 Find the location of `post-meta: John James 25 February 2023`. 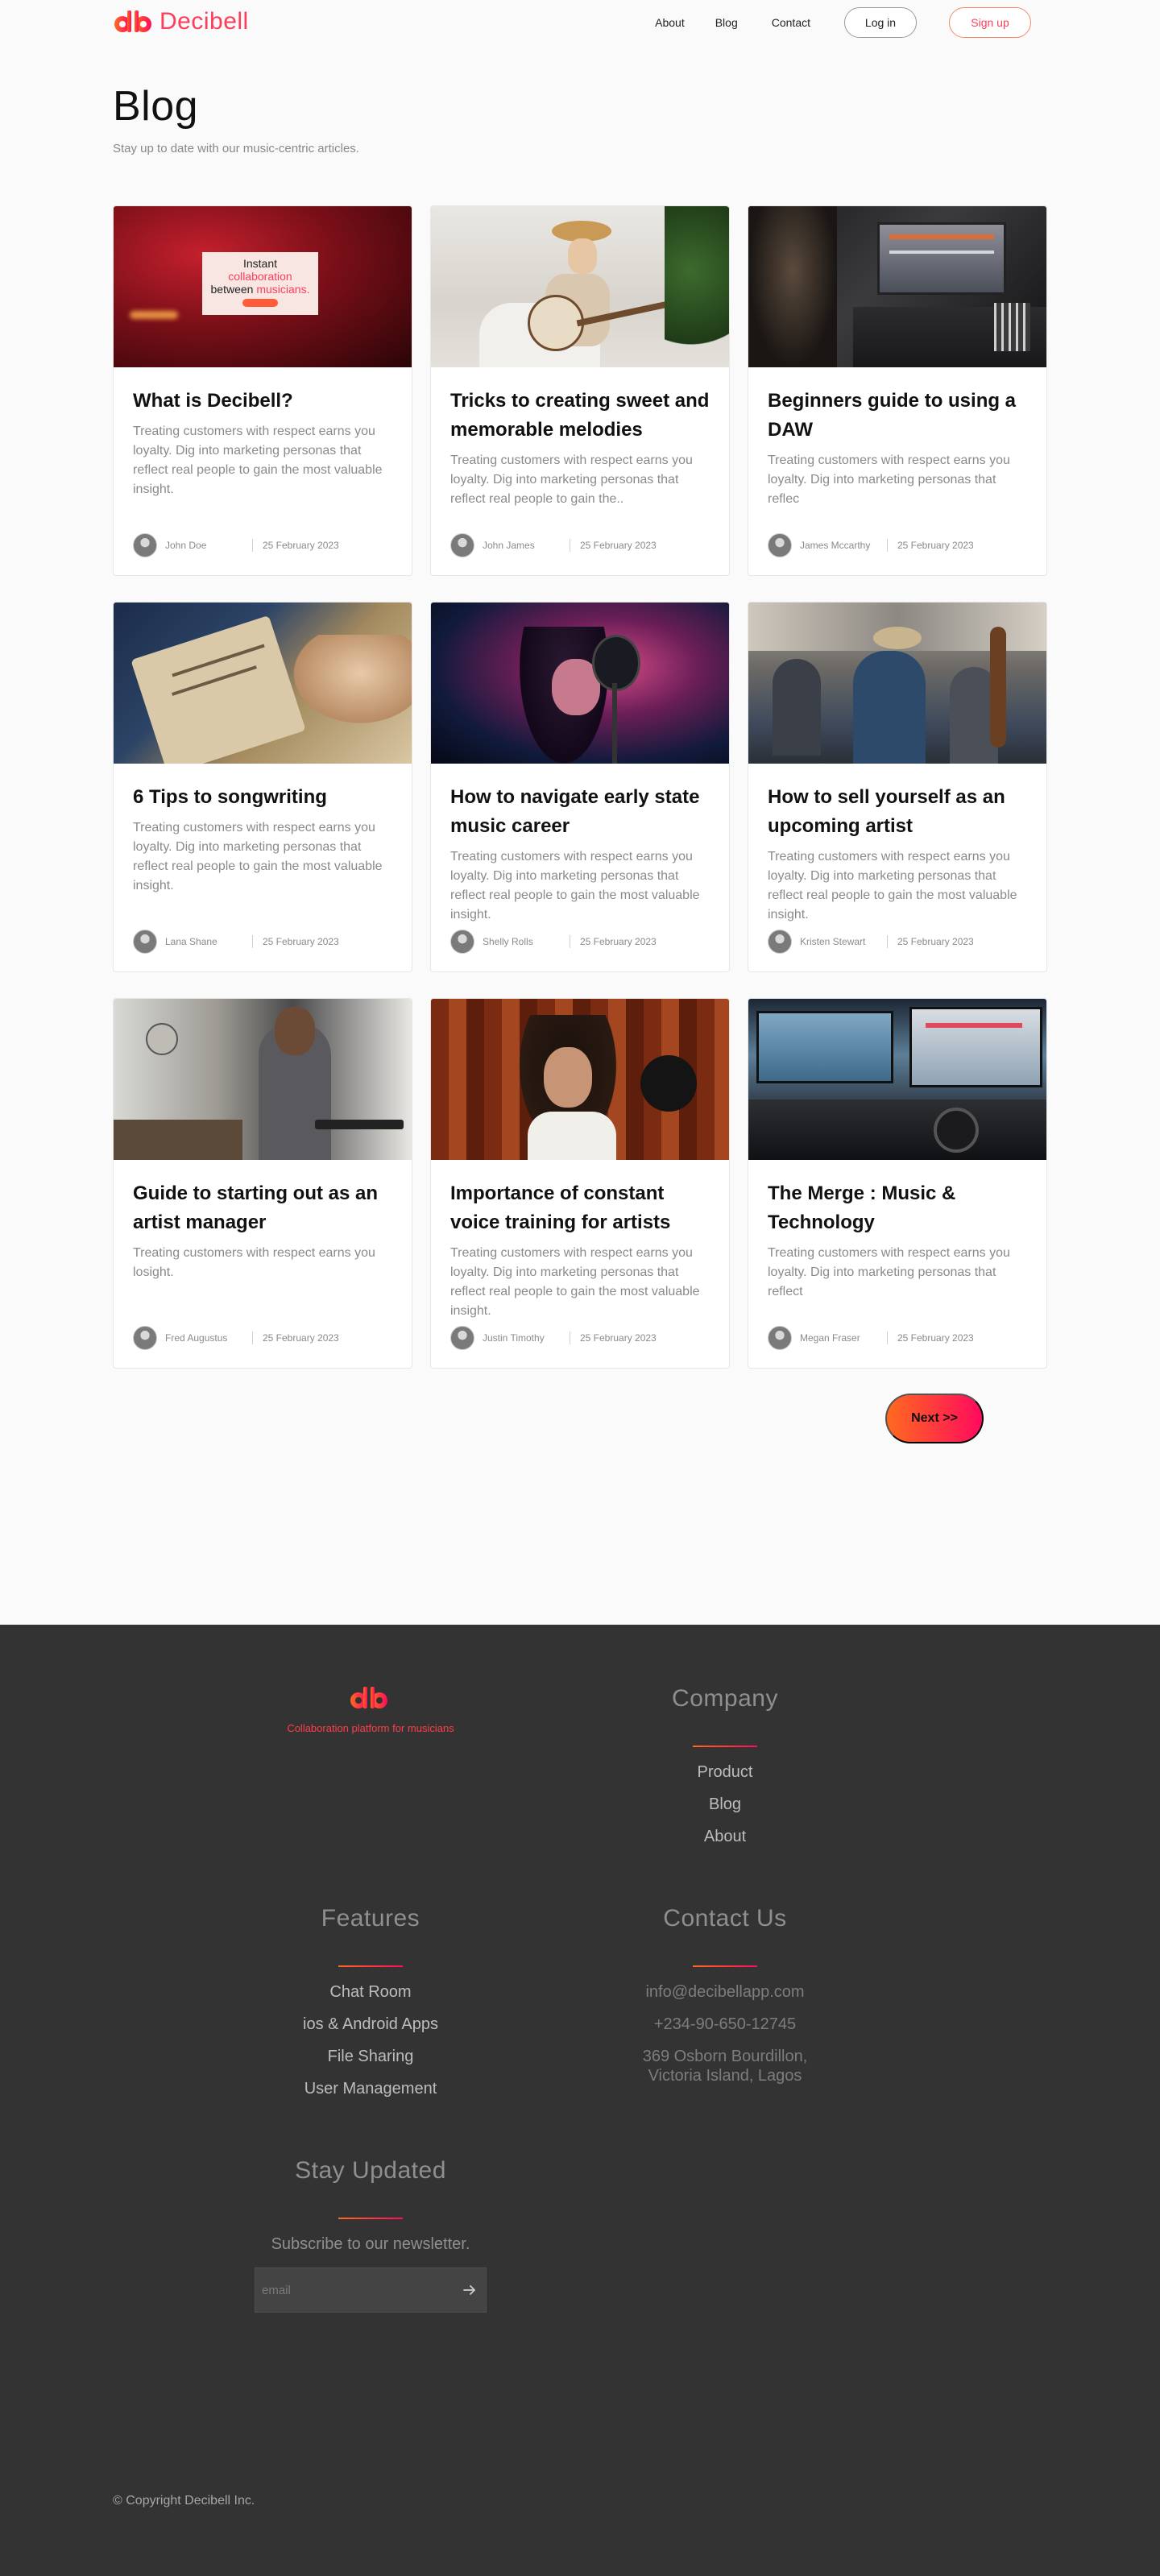

post-meta: John James 25 February 2023 is located at coordinates (580, 545).